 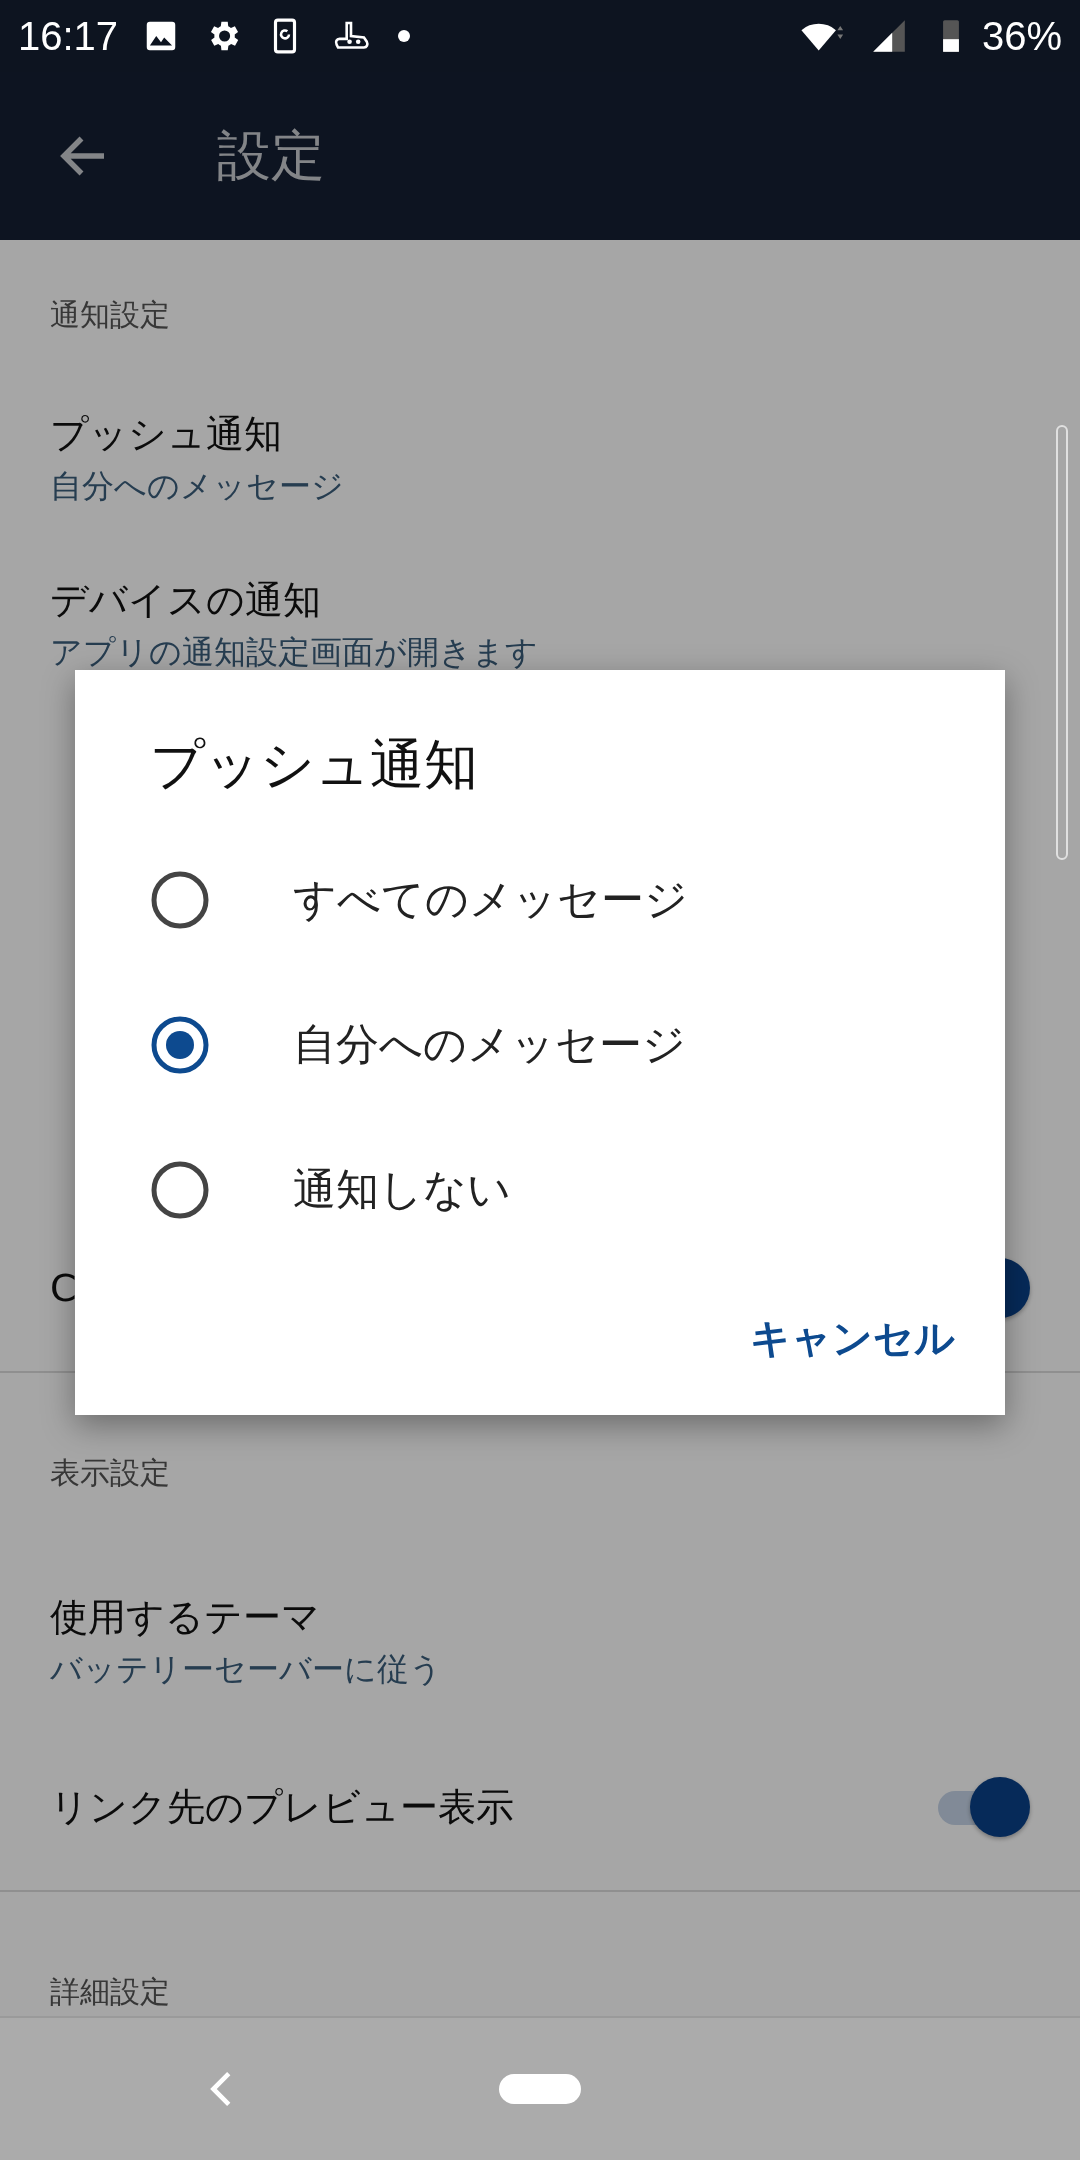 What do you see at coordinates (489, 1044) in the screenshot?
I see `option-label: 自分へのメッセージ` at bounding box center [489, 1044].